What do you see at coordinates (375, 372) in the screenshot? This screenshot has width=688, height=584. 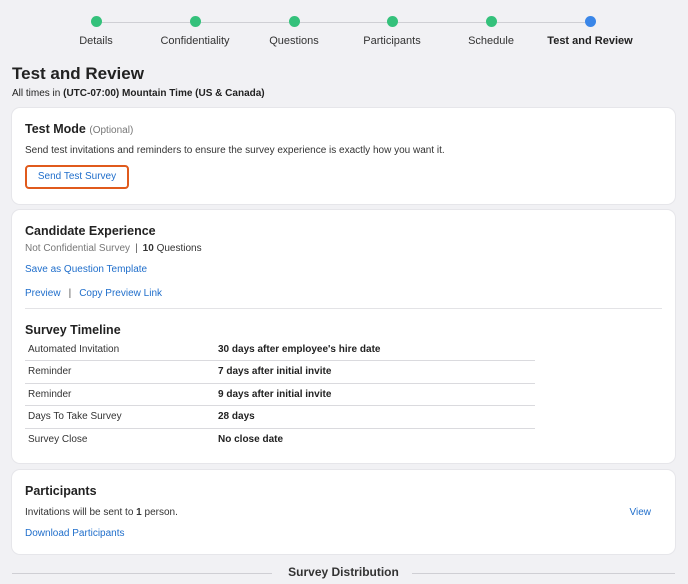 I see `timeline-value: 7 days after initial invite` at bounding box center [375, 372].